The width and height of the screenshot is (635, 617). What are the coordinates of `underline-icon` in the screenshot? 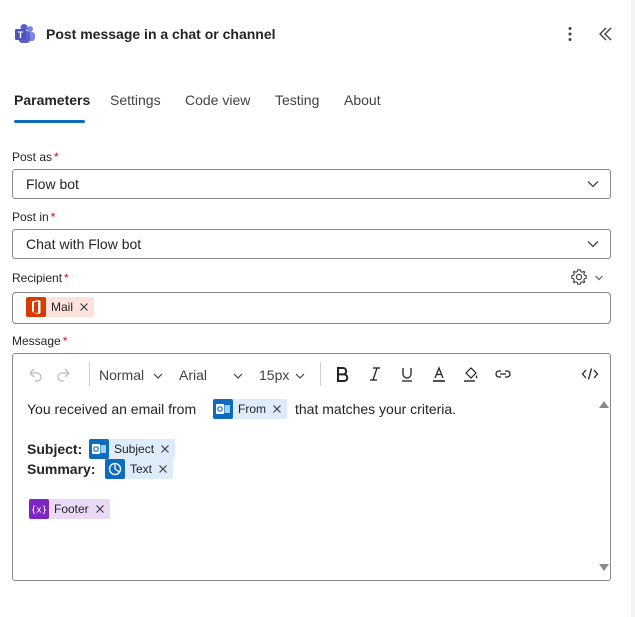 It's located at (407, 374).